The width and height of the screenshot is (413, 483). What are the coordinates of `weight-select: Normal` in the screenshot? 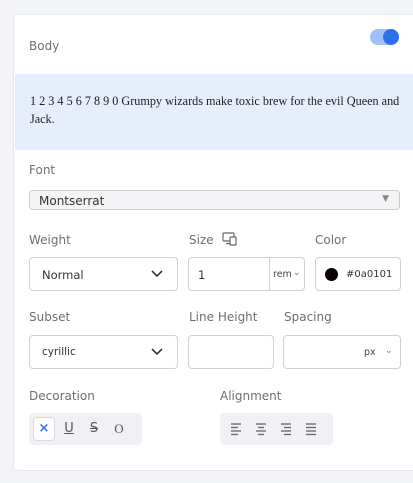 It's located at (103, 274).